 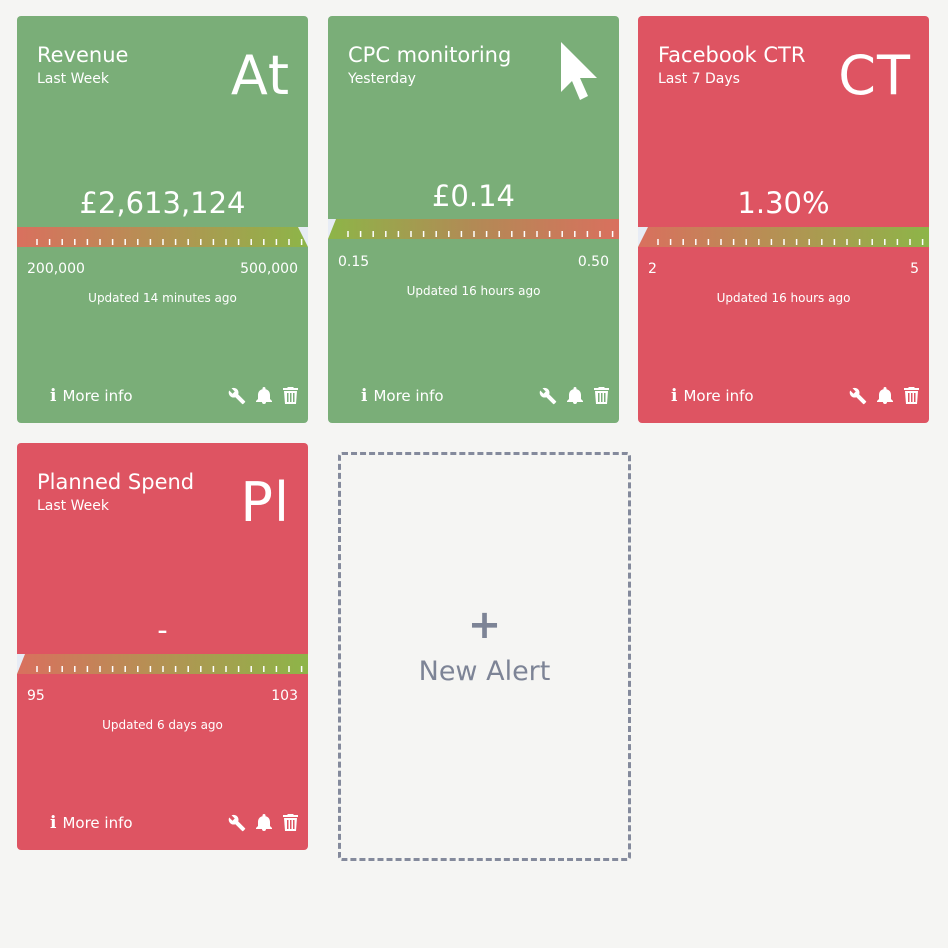 I want to click on card-period: Yesterday, so click(x=382, y=79).